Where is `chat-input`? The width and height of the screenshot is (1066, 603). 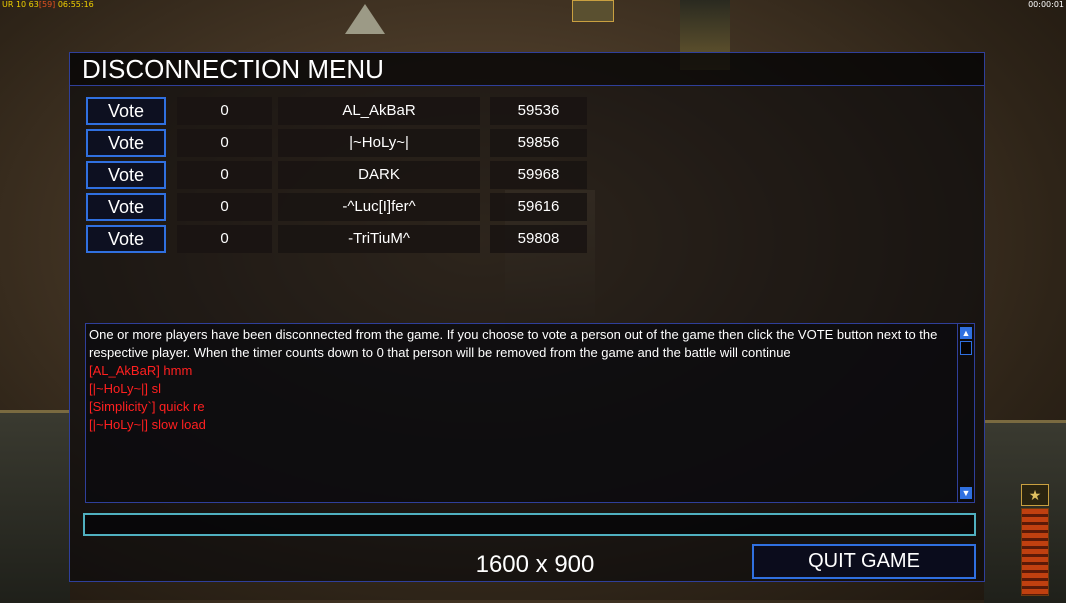
chat-input is located at coordinates (529, 524).